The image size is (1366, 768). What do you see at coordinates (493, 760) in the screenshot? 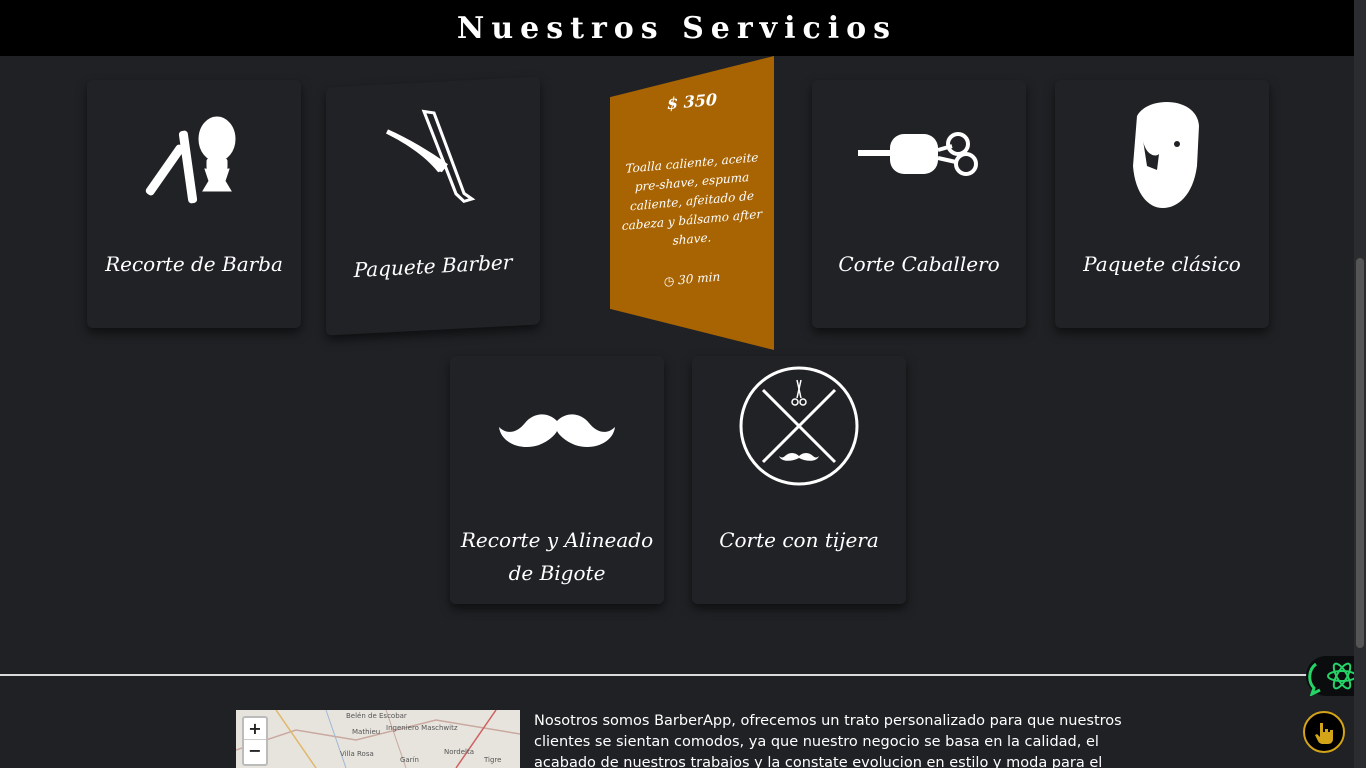
I see `map-label: Tigre` at bounding box center [493, 760].